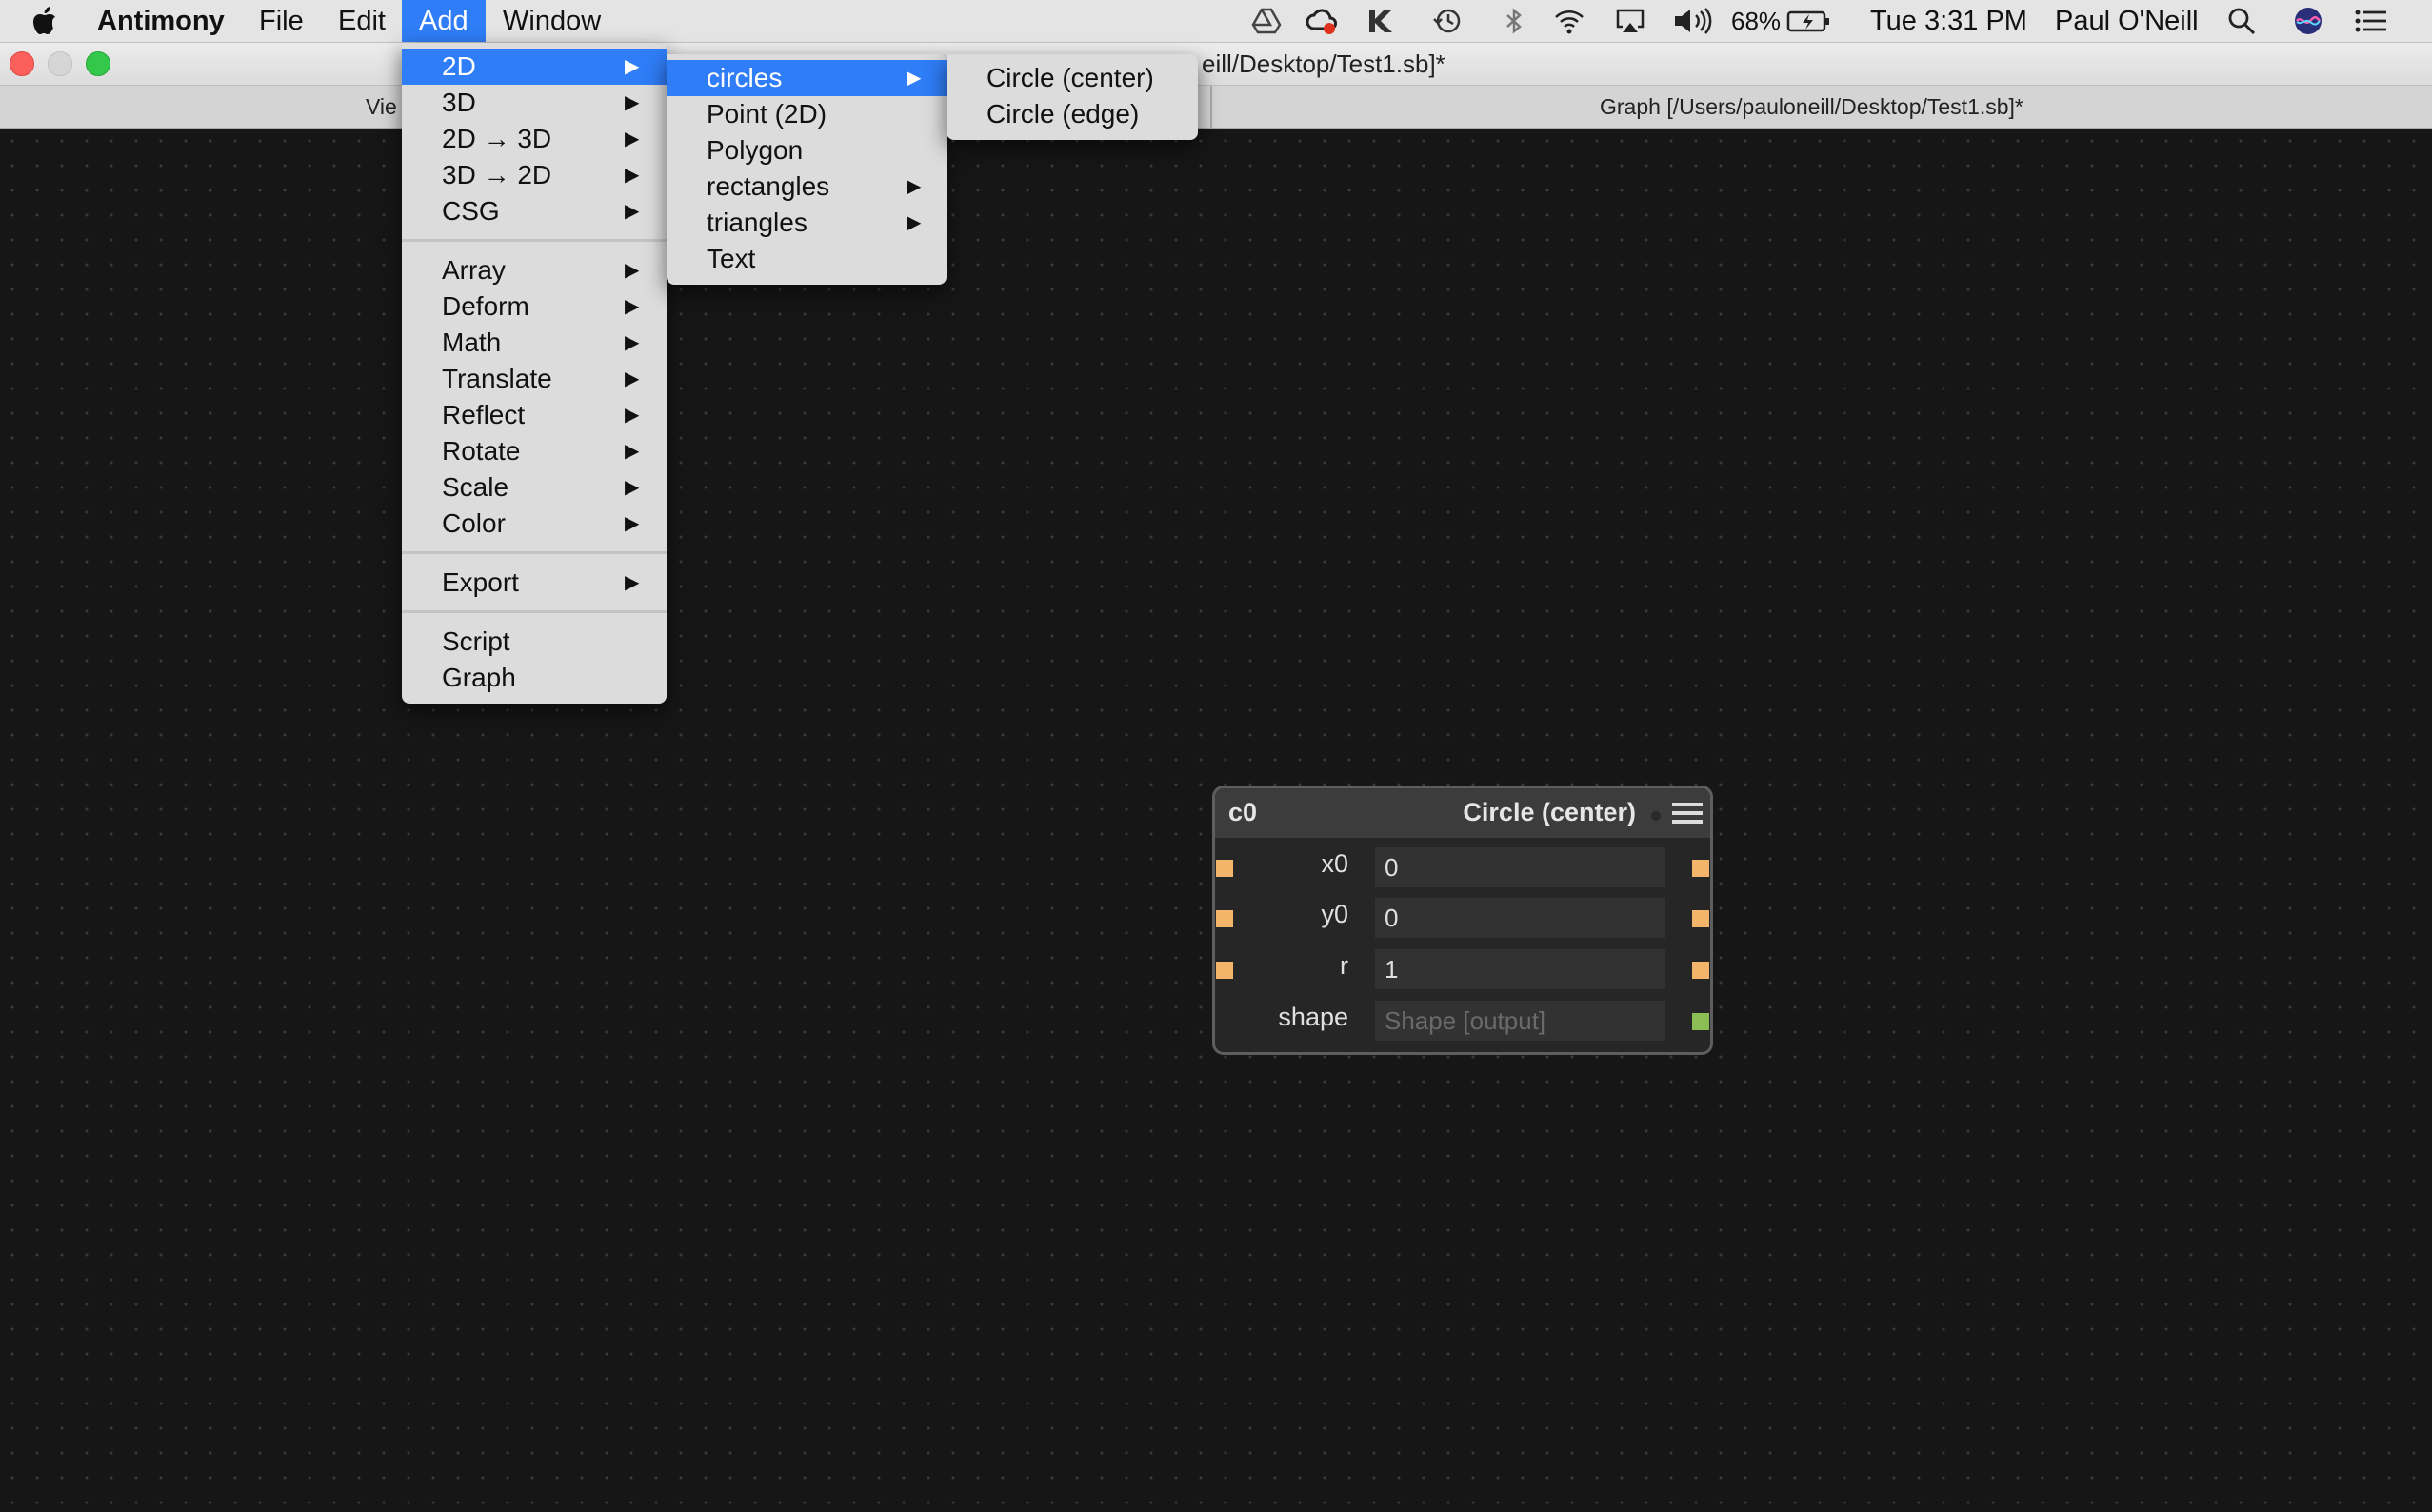 This screenshot has height=1512, width=2432. Describe the element at coordinates (534, 211) in the screenshot. I see `menu-item-csg: CSG ▶` at that location.